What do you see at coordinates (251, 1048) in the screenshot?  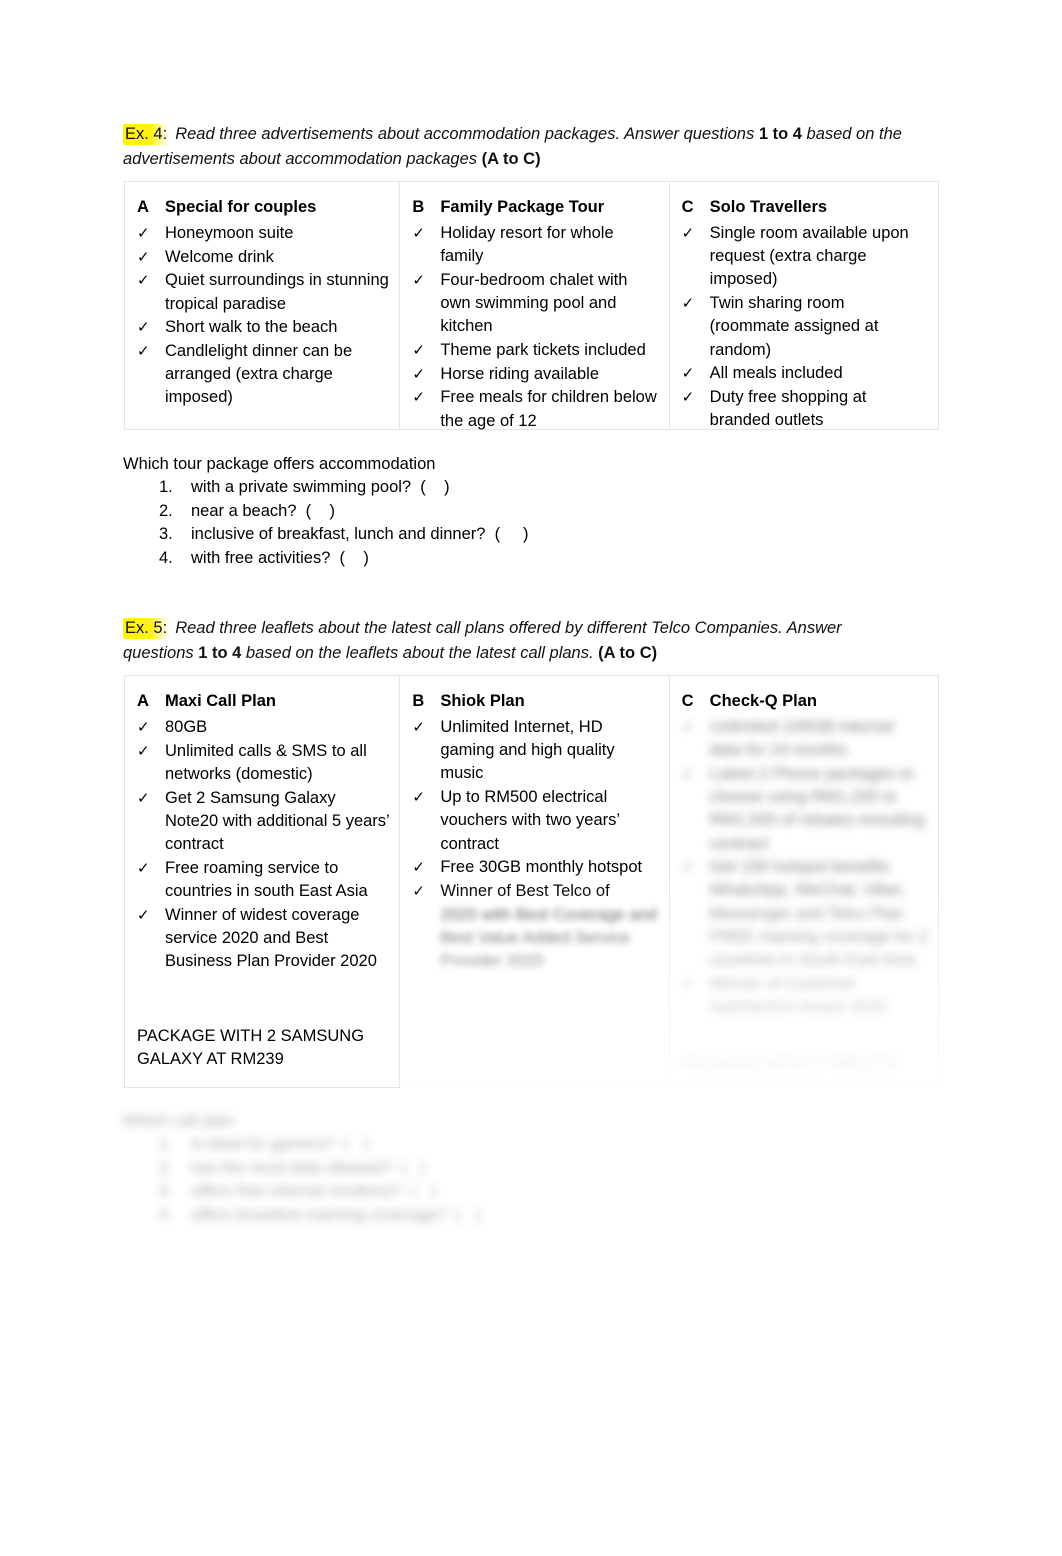 I see `leaflet-column-a-footnote: PACKAGE WITH 2 SAMSUNG GALAXY AT RM239` at bounding box center [251, 1048].